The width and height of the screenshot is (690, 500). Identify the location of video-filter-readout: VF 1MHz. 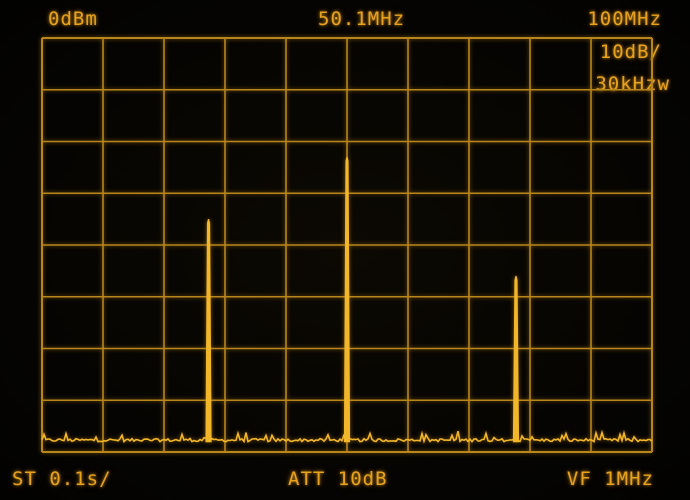
(610, 479).